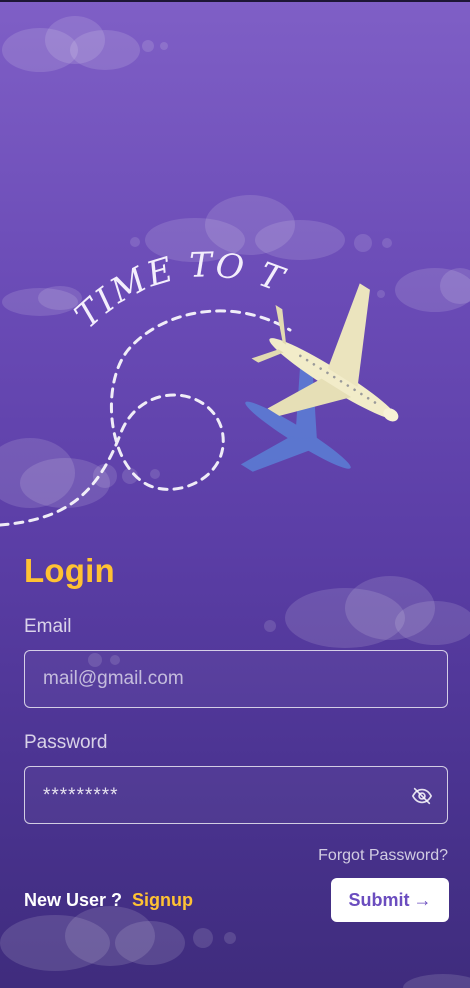 Image resolution: width=470 pixels, height=988 pixels. I want to click on email-field, so click(223, 679).